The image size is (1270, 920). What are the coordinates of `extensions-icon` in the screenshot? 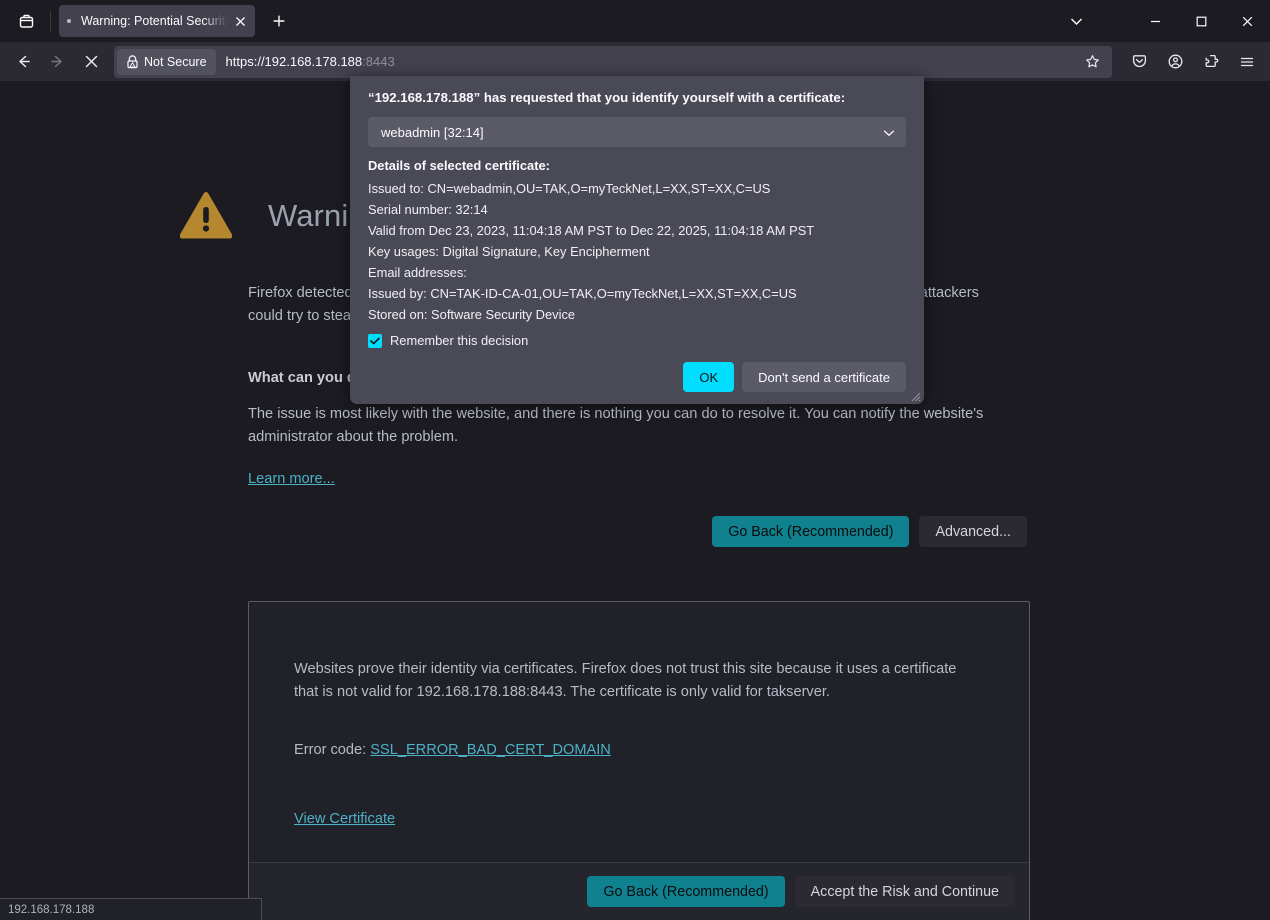 It's located at (1211, 62).